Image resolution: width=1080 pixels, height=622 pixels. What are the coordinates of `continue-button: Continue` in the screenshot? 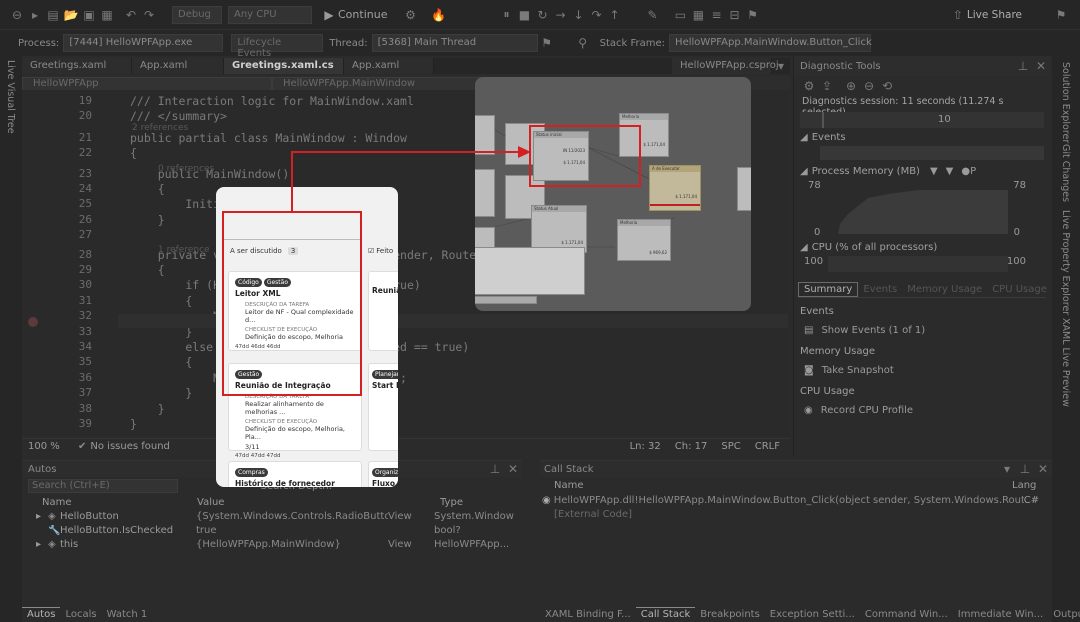 It's located at (362, 14).